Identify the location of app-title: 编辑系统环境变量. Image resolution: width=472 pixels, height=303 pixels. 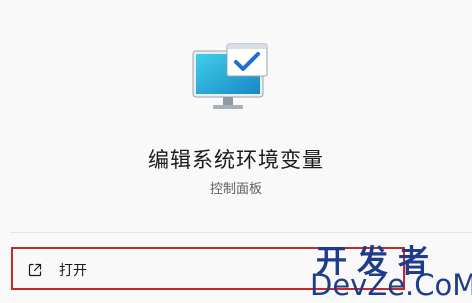
(236, 160).